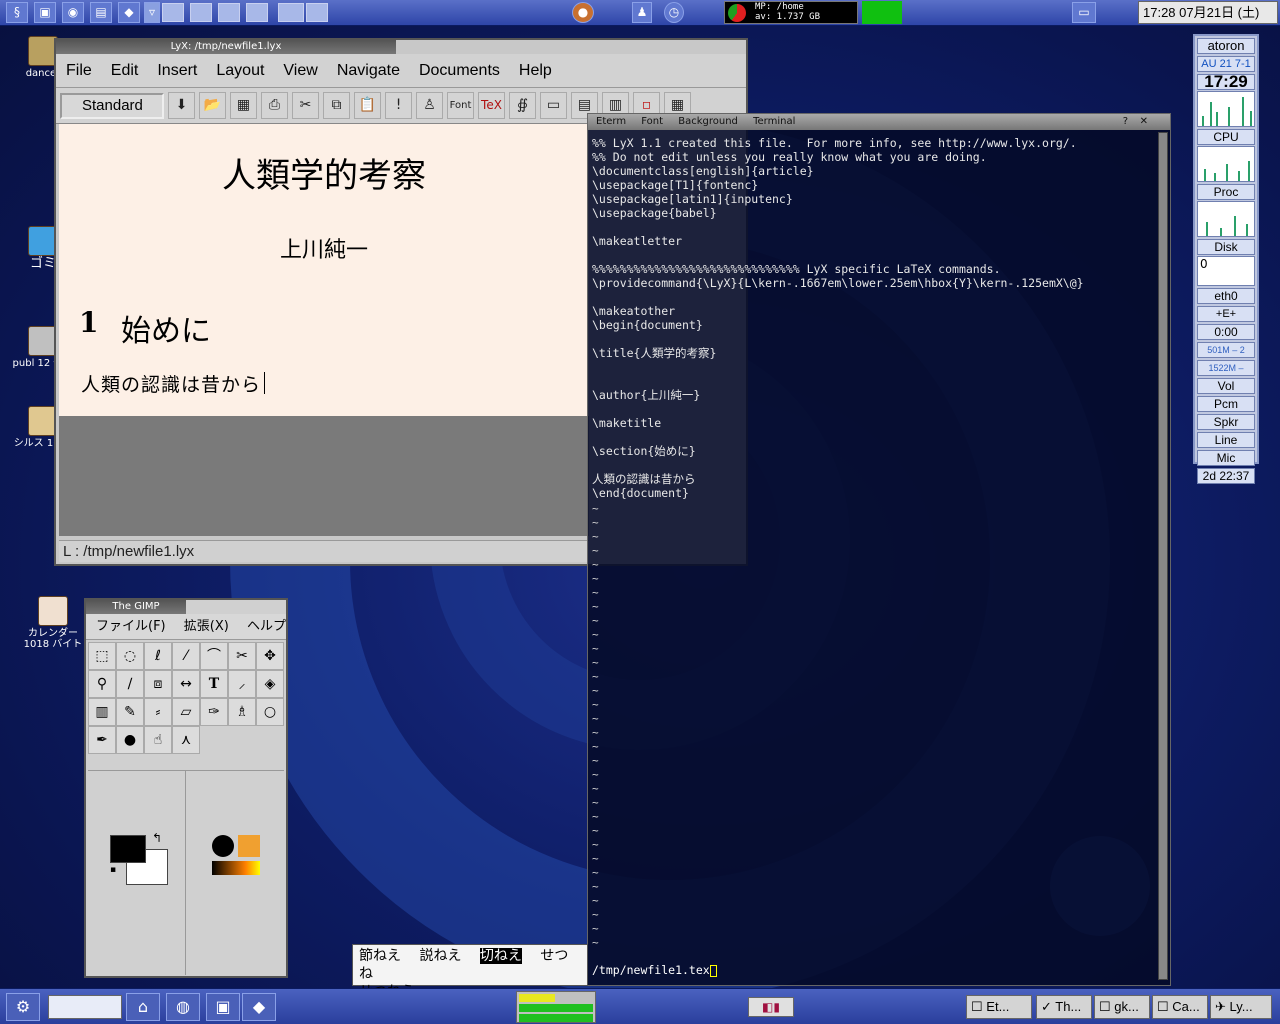  What do you see at coordinates (240, 71) in the screenshot?
I see `menu-layout: Layout` at bounding box center [240, 71].